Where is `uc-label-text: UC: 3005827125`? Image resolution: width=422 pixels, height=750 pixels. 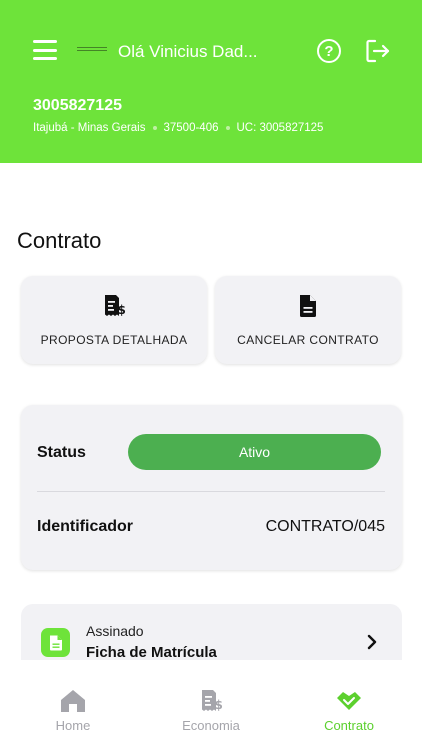
uc-label-text: UC: 3005827125 is located at coordinates (280, 128).